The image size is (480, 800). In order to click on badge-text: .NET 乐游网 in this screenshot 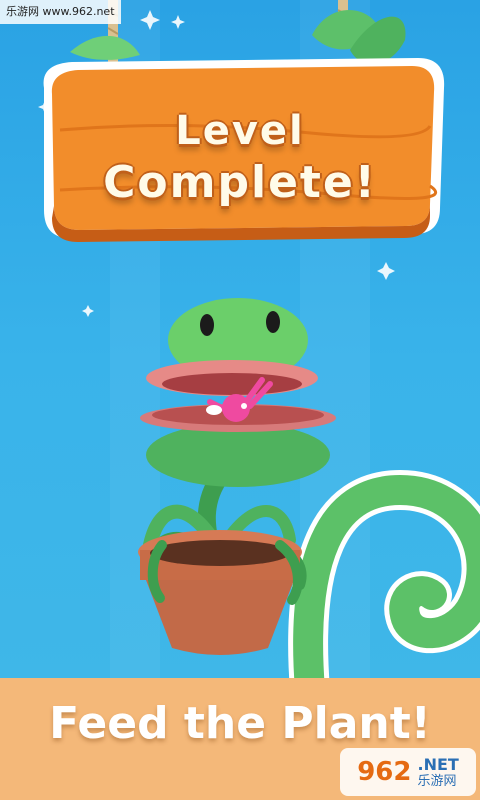, I will do `click(438, 771)`.